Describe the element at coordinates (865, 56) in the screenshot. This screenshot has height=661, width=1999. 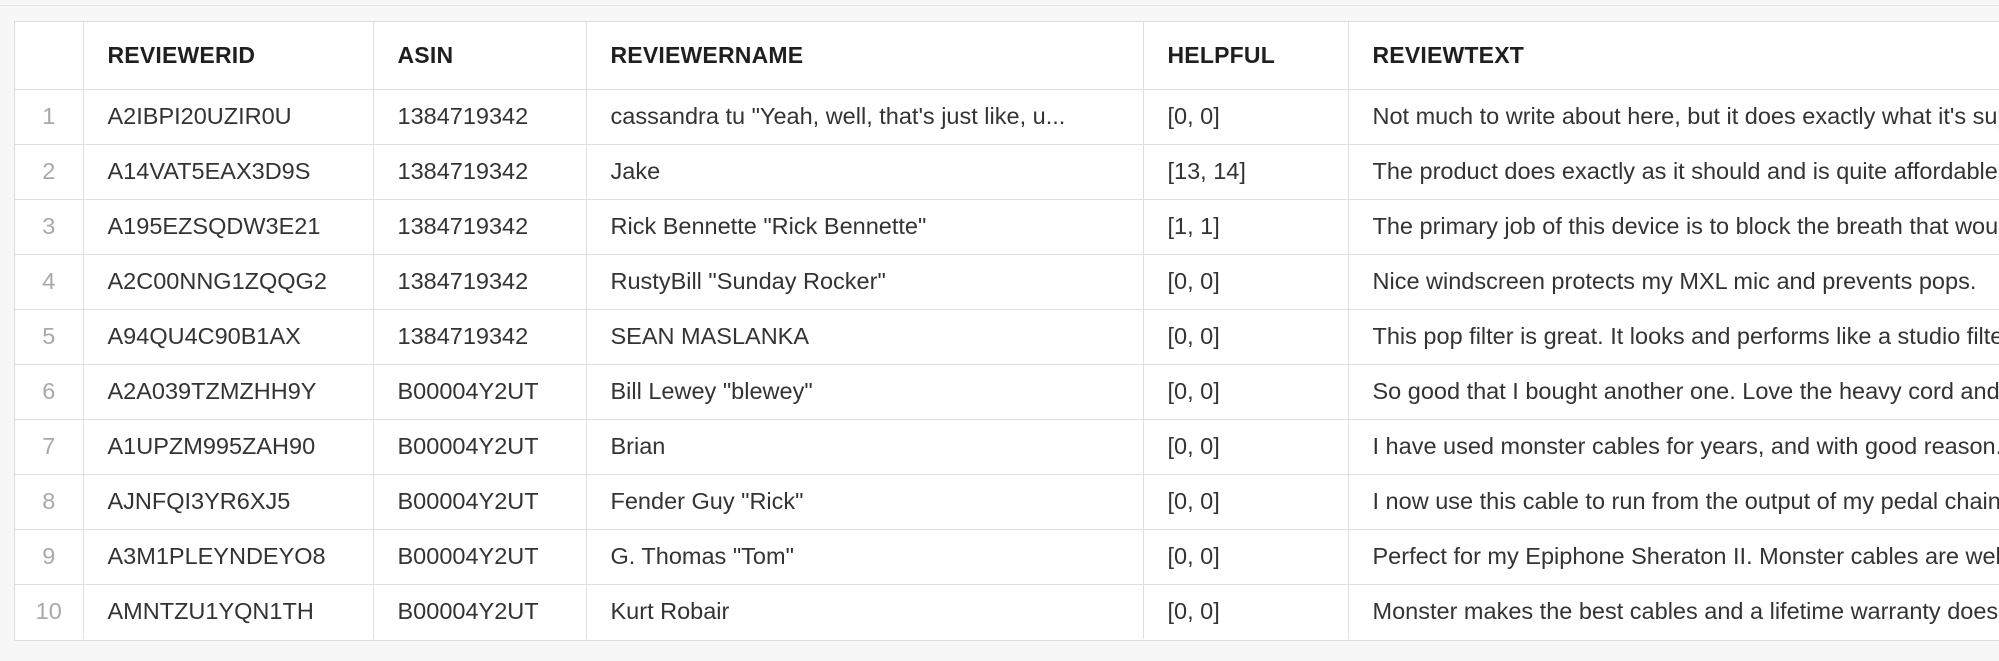
I see `column-header-reviewername: REVIEWERNAME` at that location.